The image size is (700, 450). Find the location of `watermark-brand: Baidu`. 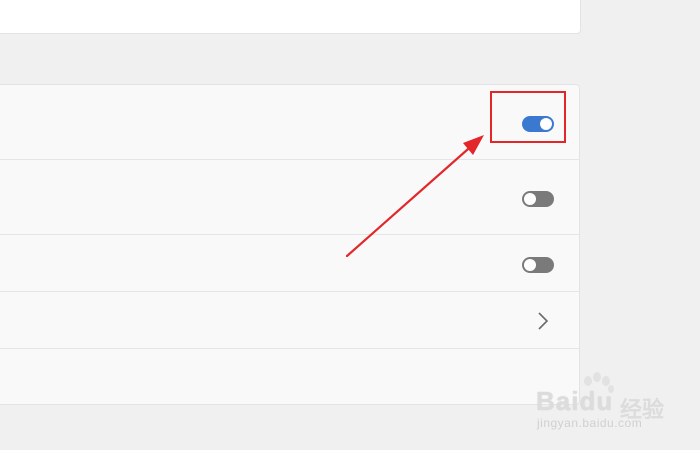

watermark-brand: Baidu is located at coordinates (574, 401).